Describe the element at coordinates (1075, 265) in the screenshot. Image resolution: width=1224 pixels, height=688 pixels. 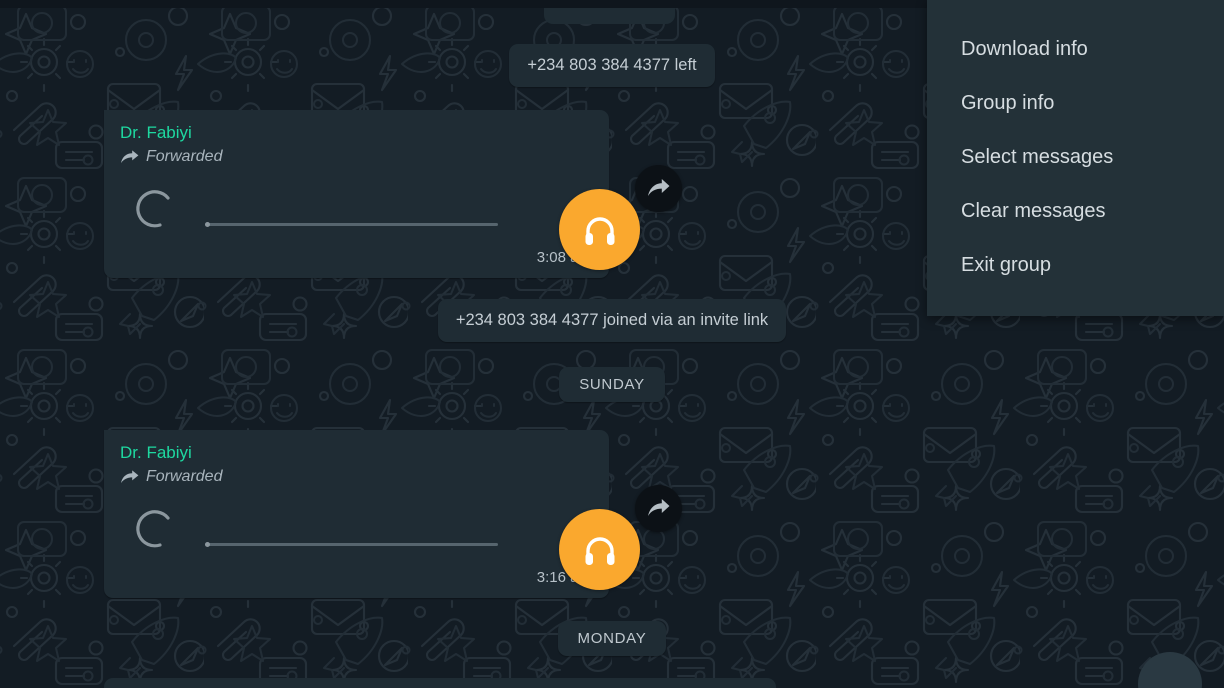
I see `menu-item-exit-group: Exit group` at that location.